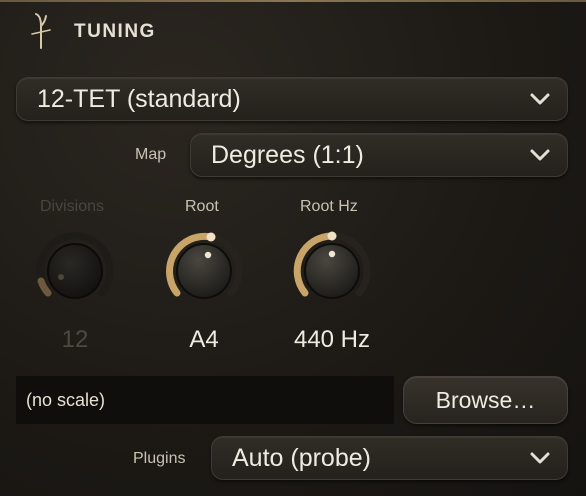 This screenshot has height=496, width=586. I want to click on scale-preset-dropdown: 12-TET (standard), so click(292, 99).